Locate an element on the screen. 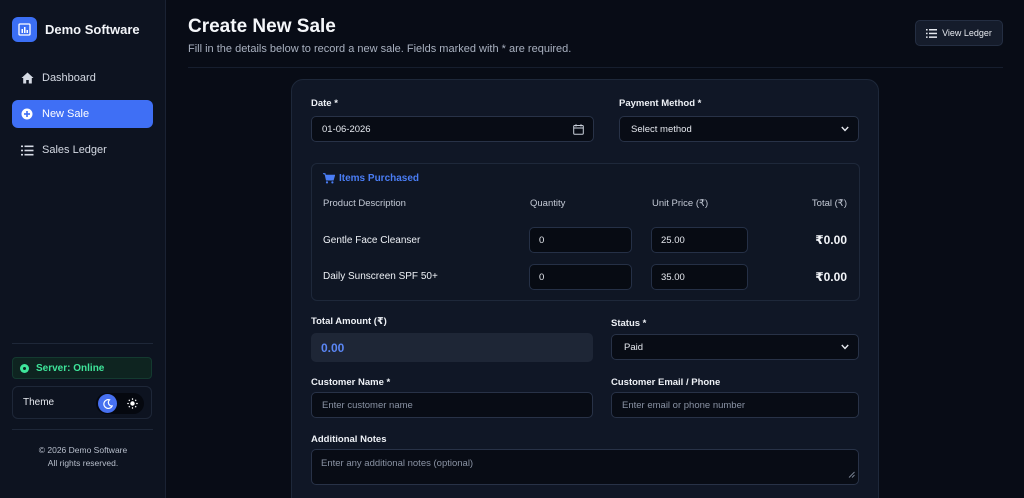 The height and width of the screenshot is (498, 1024). sidebar-item-label: Dashboard is located at coordinates (69, 78).